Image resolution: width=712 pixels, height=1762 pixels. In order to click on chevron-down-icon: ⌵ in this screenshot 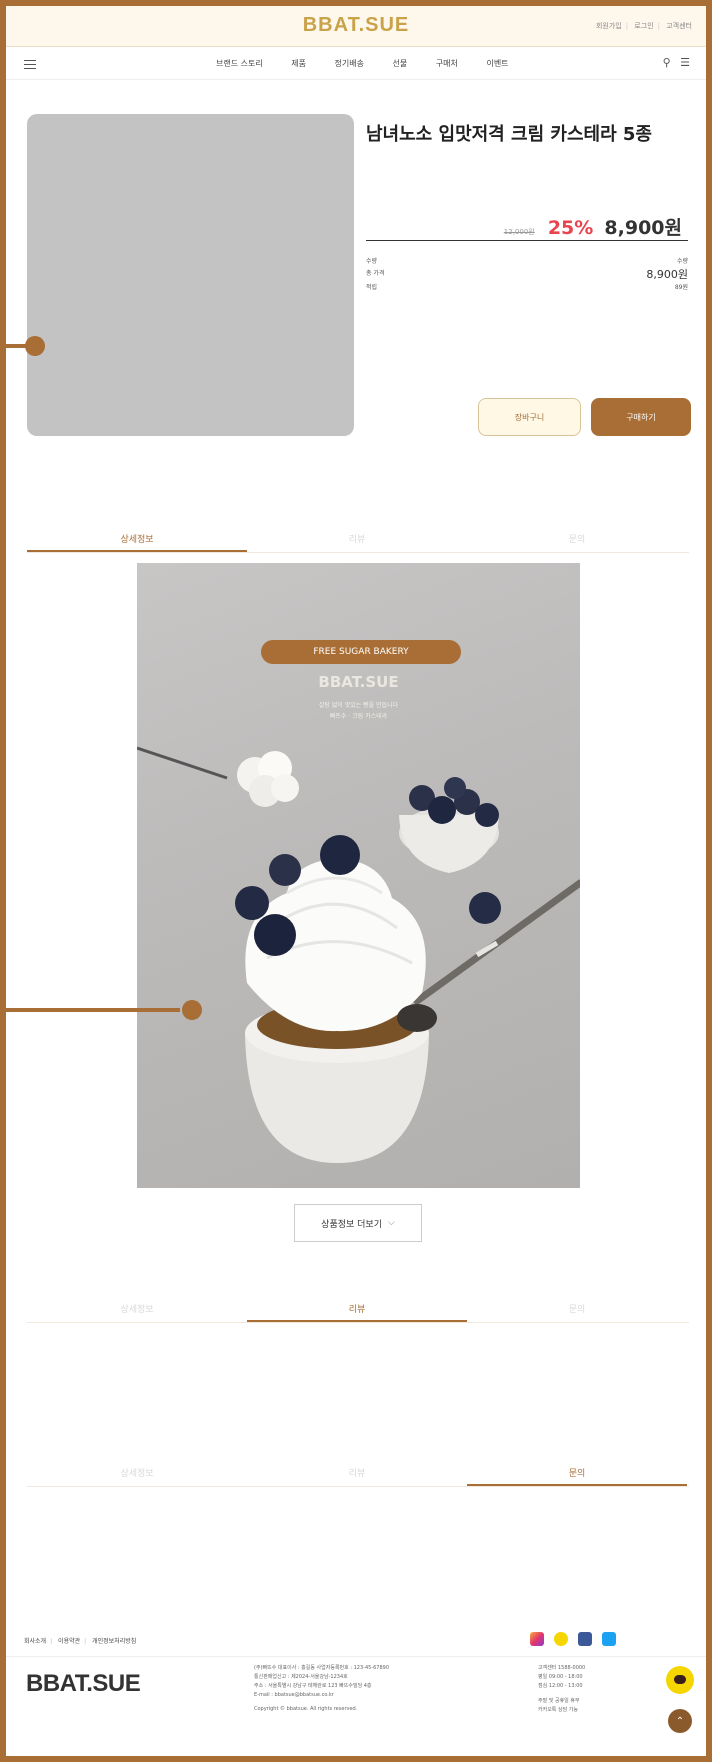, I will do `click(391, 1223)`.